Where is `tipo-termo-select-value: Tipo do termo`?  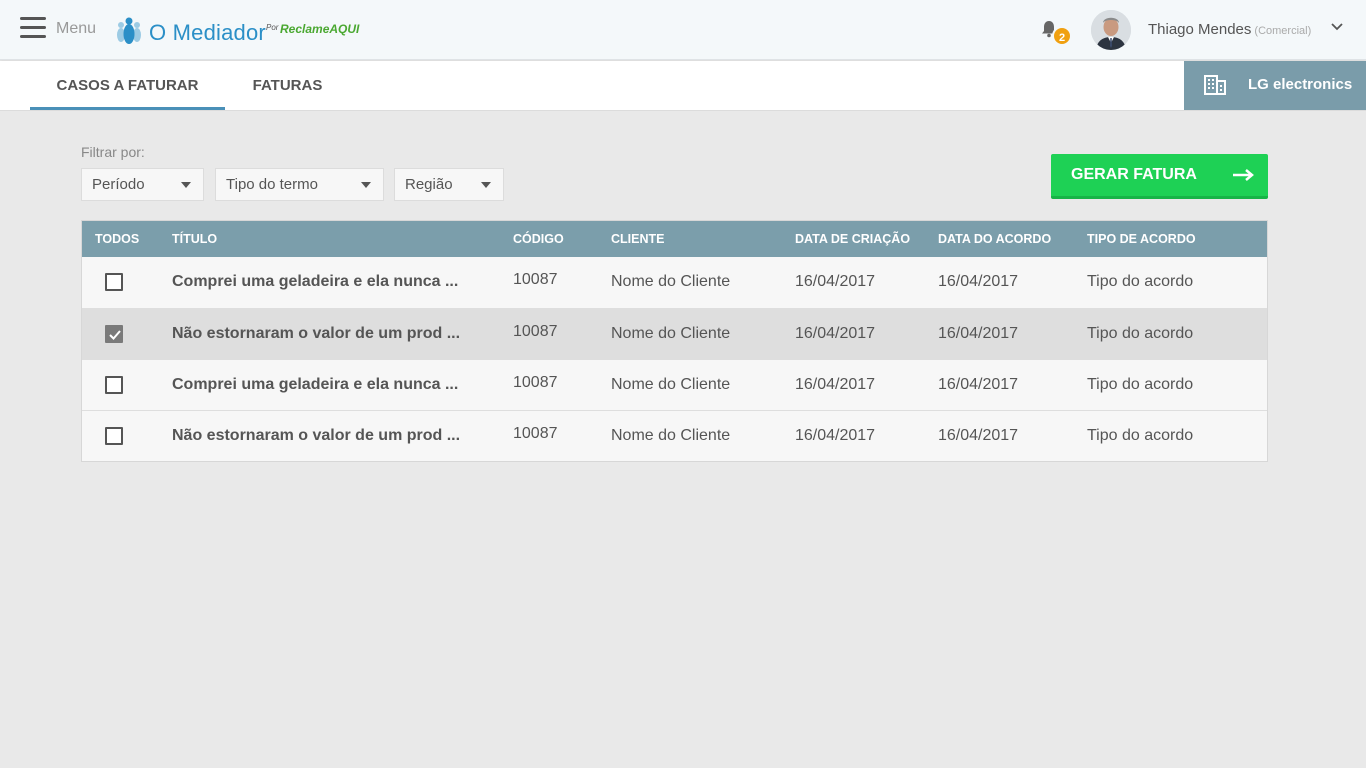 tipo-termo-select-value: Tipo do termo is located at coordinates (272, 184).